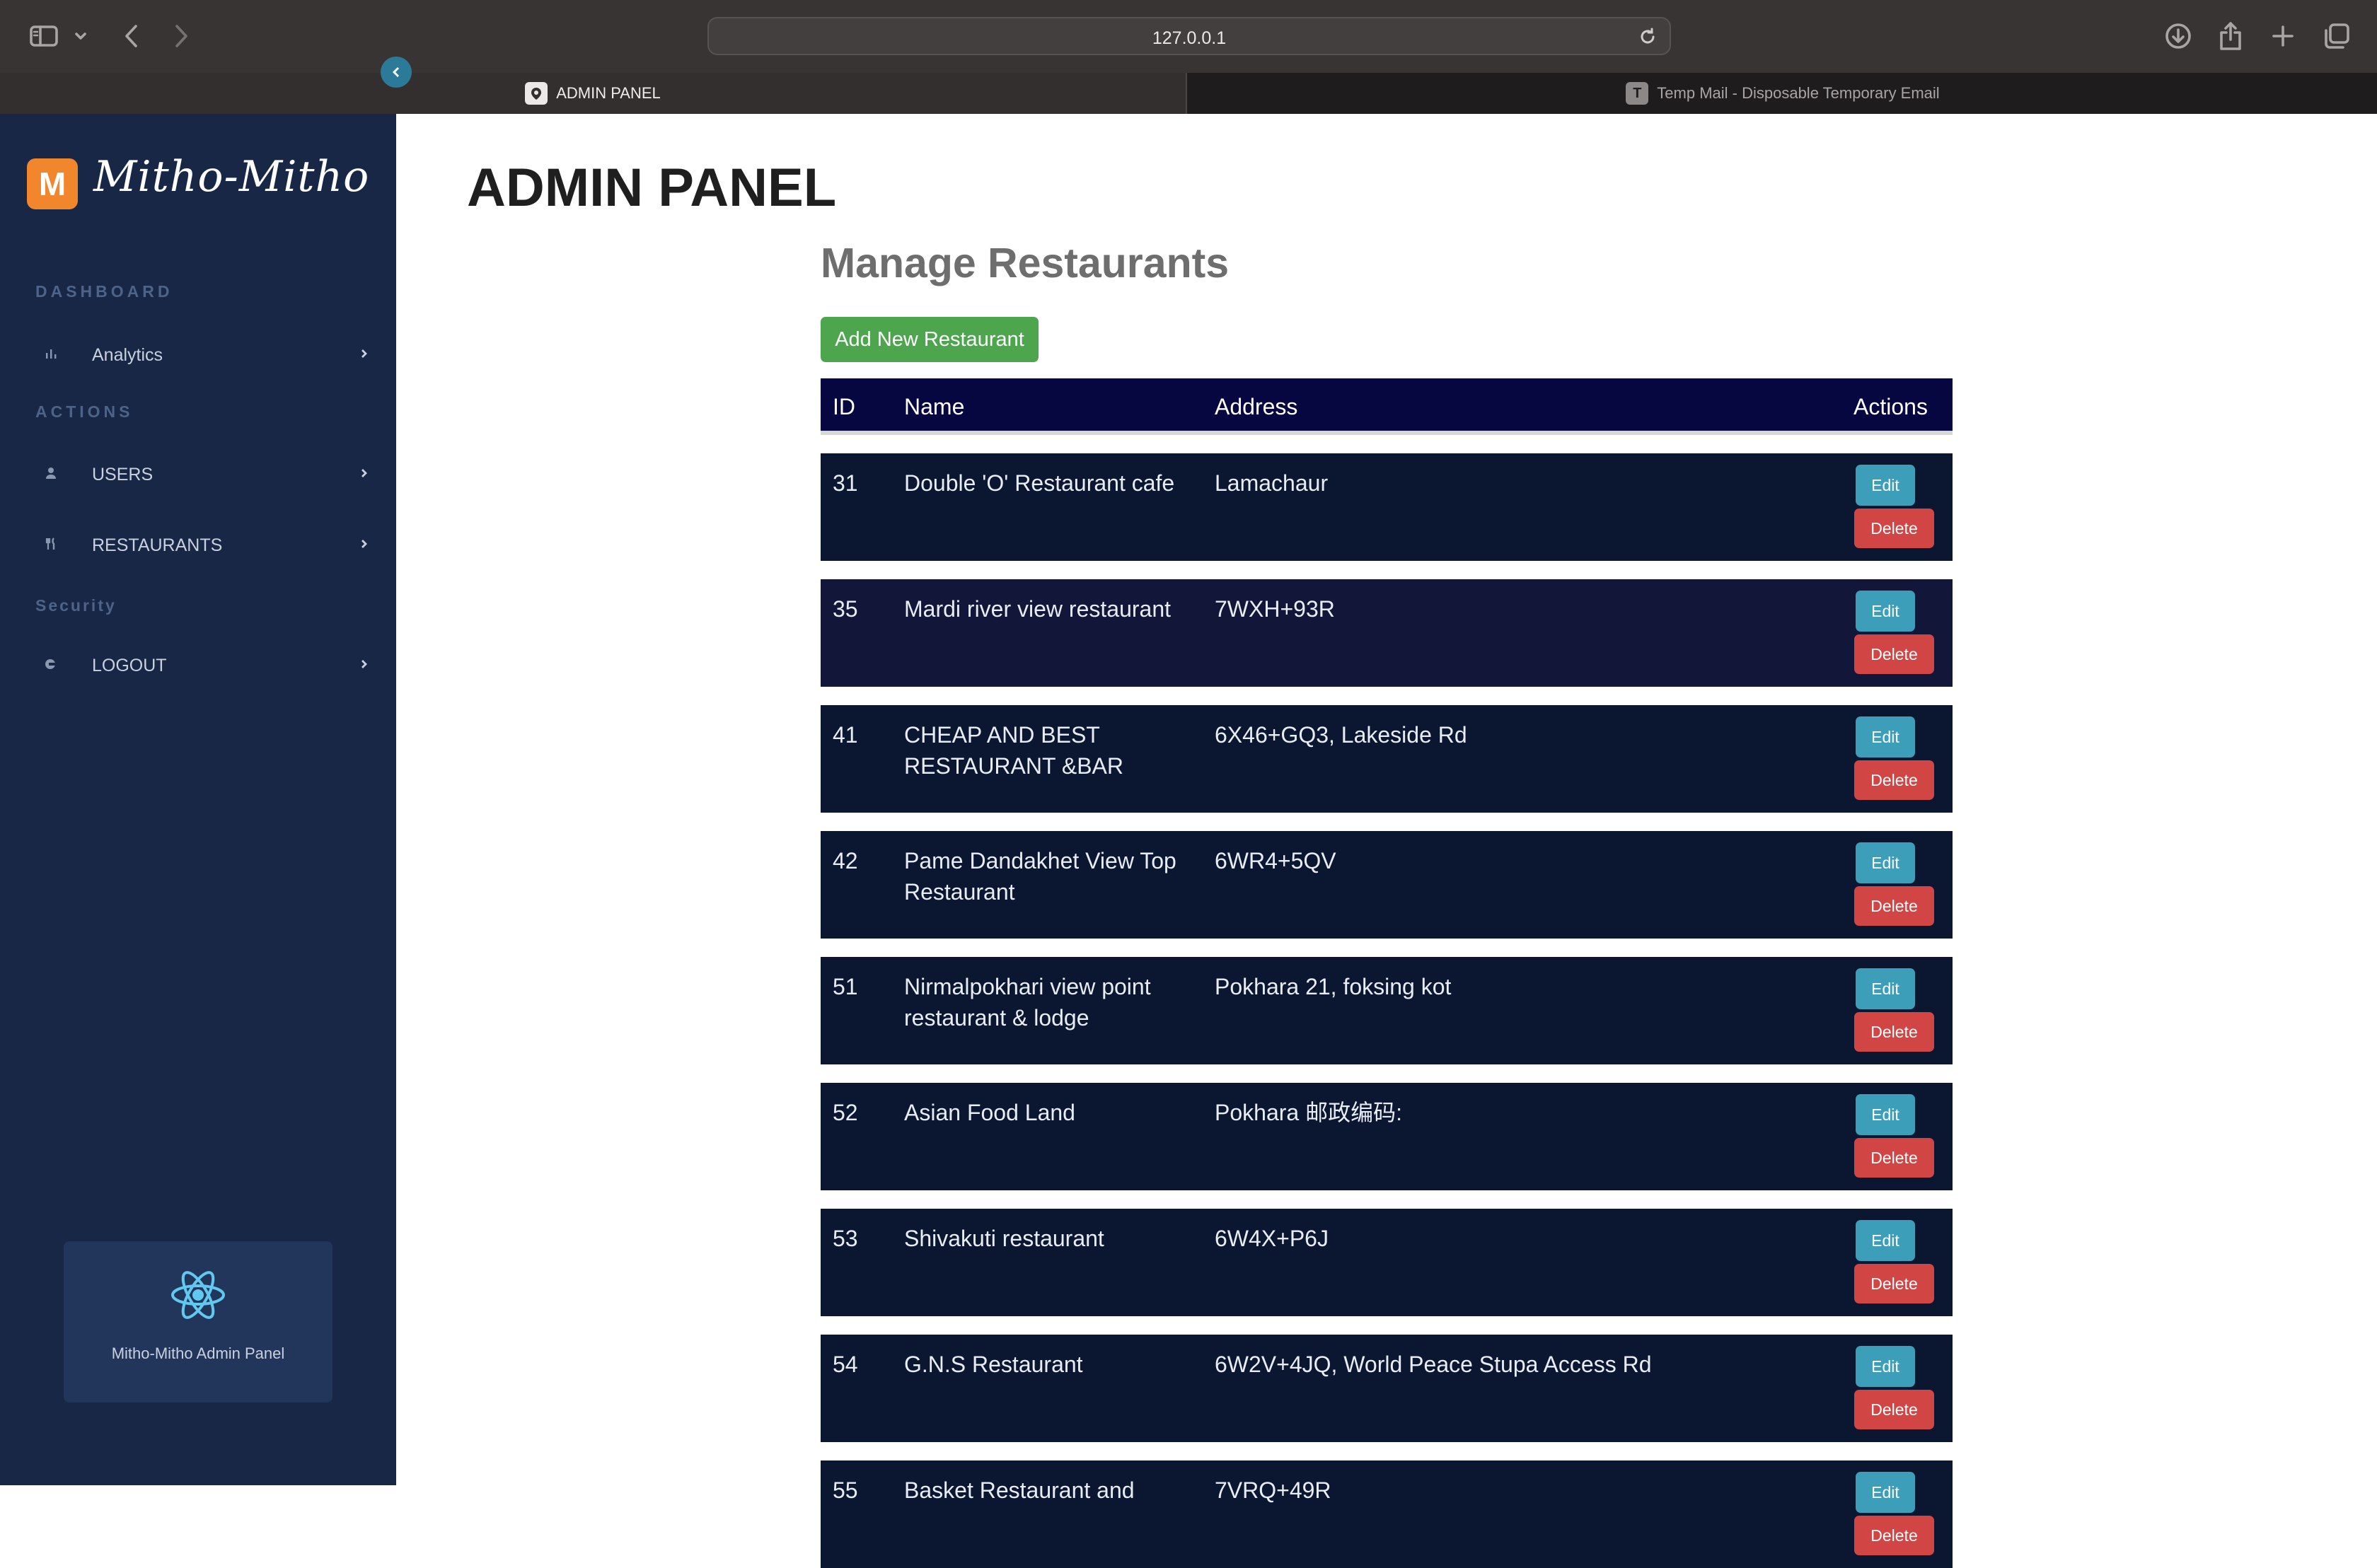 This screenshot has width=2377, height=1568. Describe the element at coordinates (844, 406) in the screenshot. I see `column-header-id: ID` at that location.